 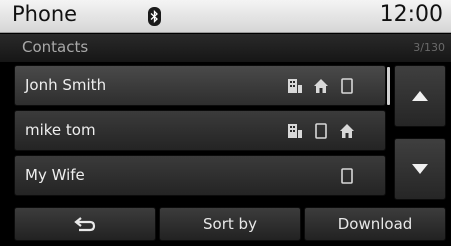 I want to click on contact-row: Jonh Smith, so click(x=200, y=85).